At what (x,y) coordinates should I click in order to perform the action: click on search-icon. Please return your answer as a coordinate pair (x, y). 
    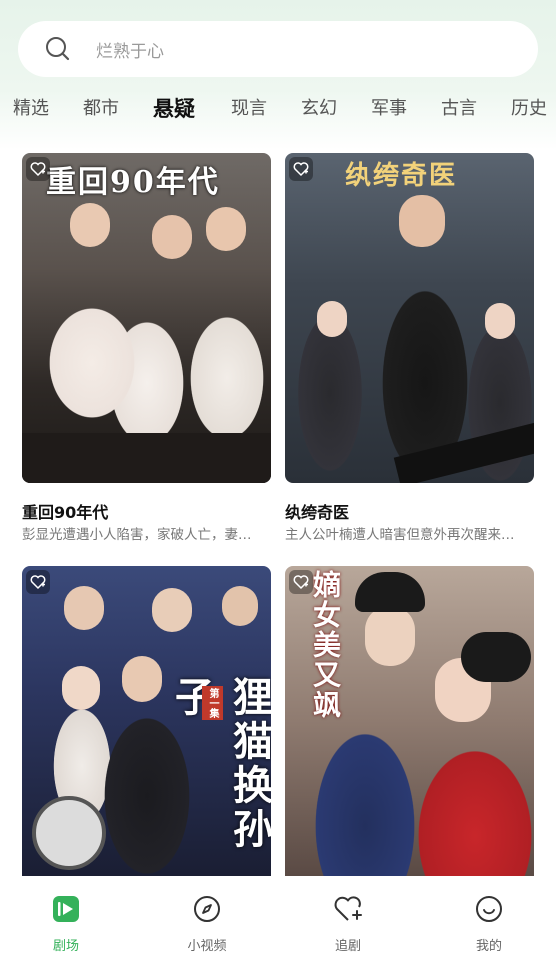
    Looking at the image, I should click on (58, 49).